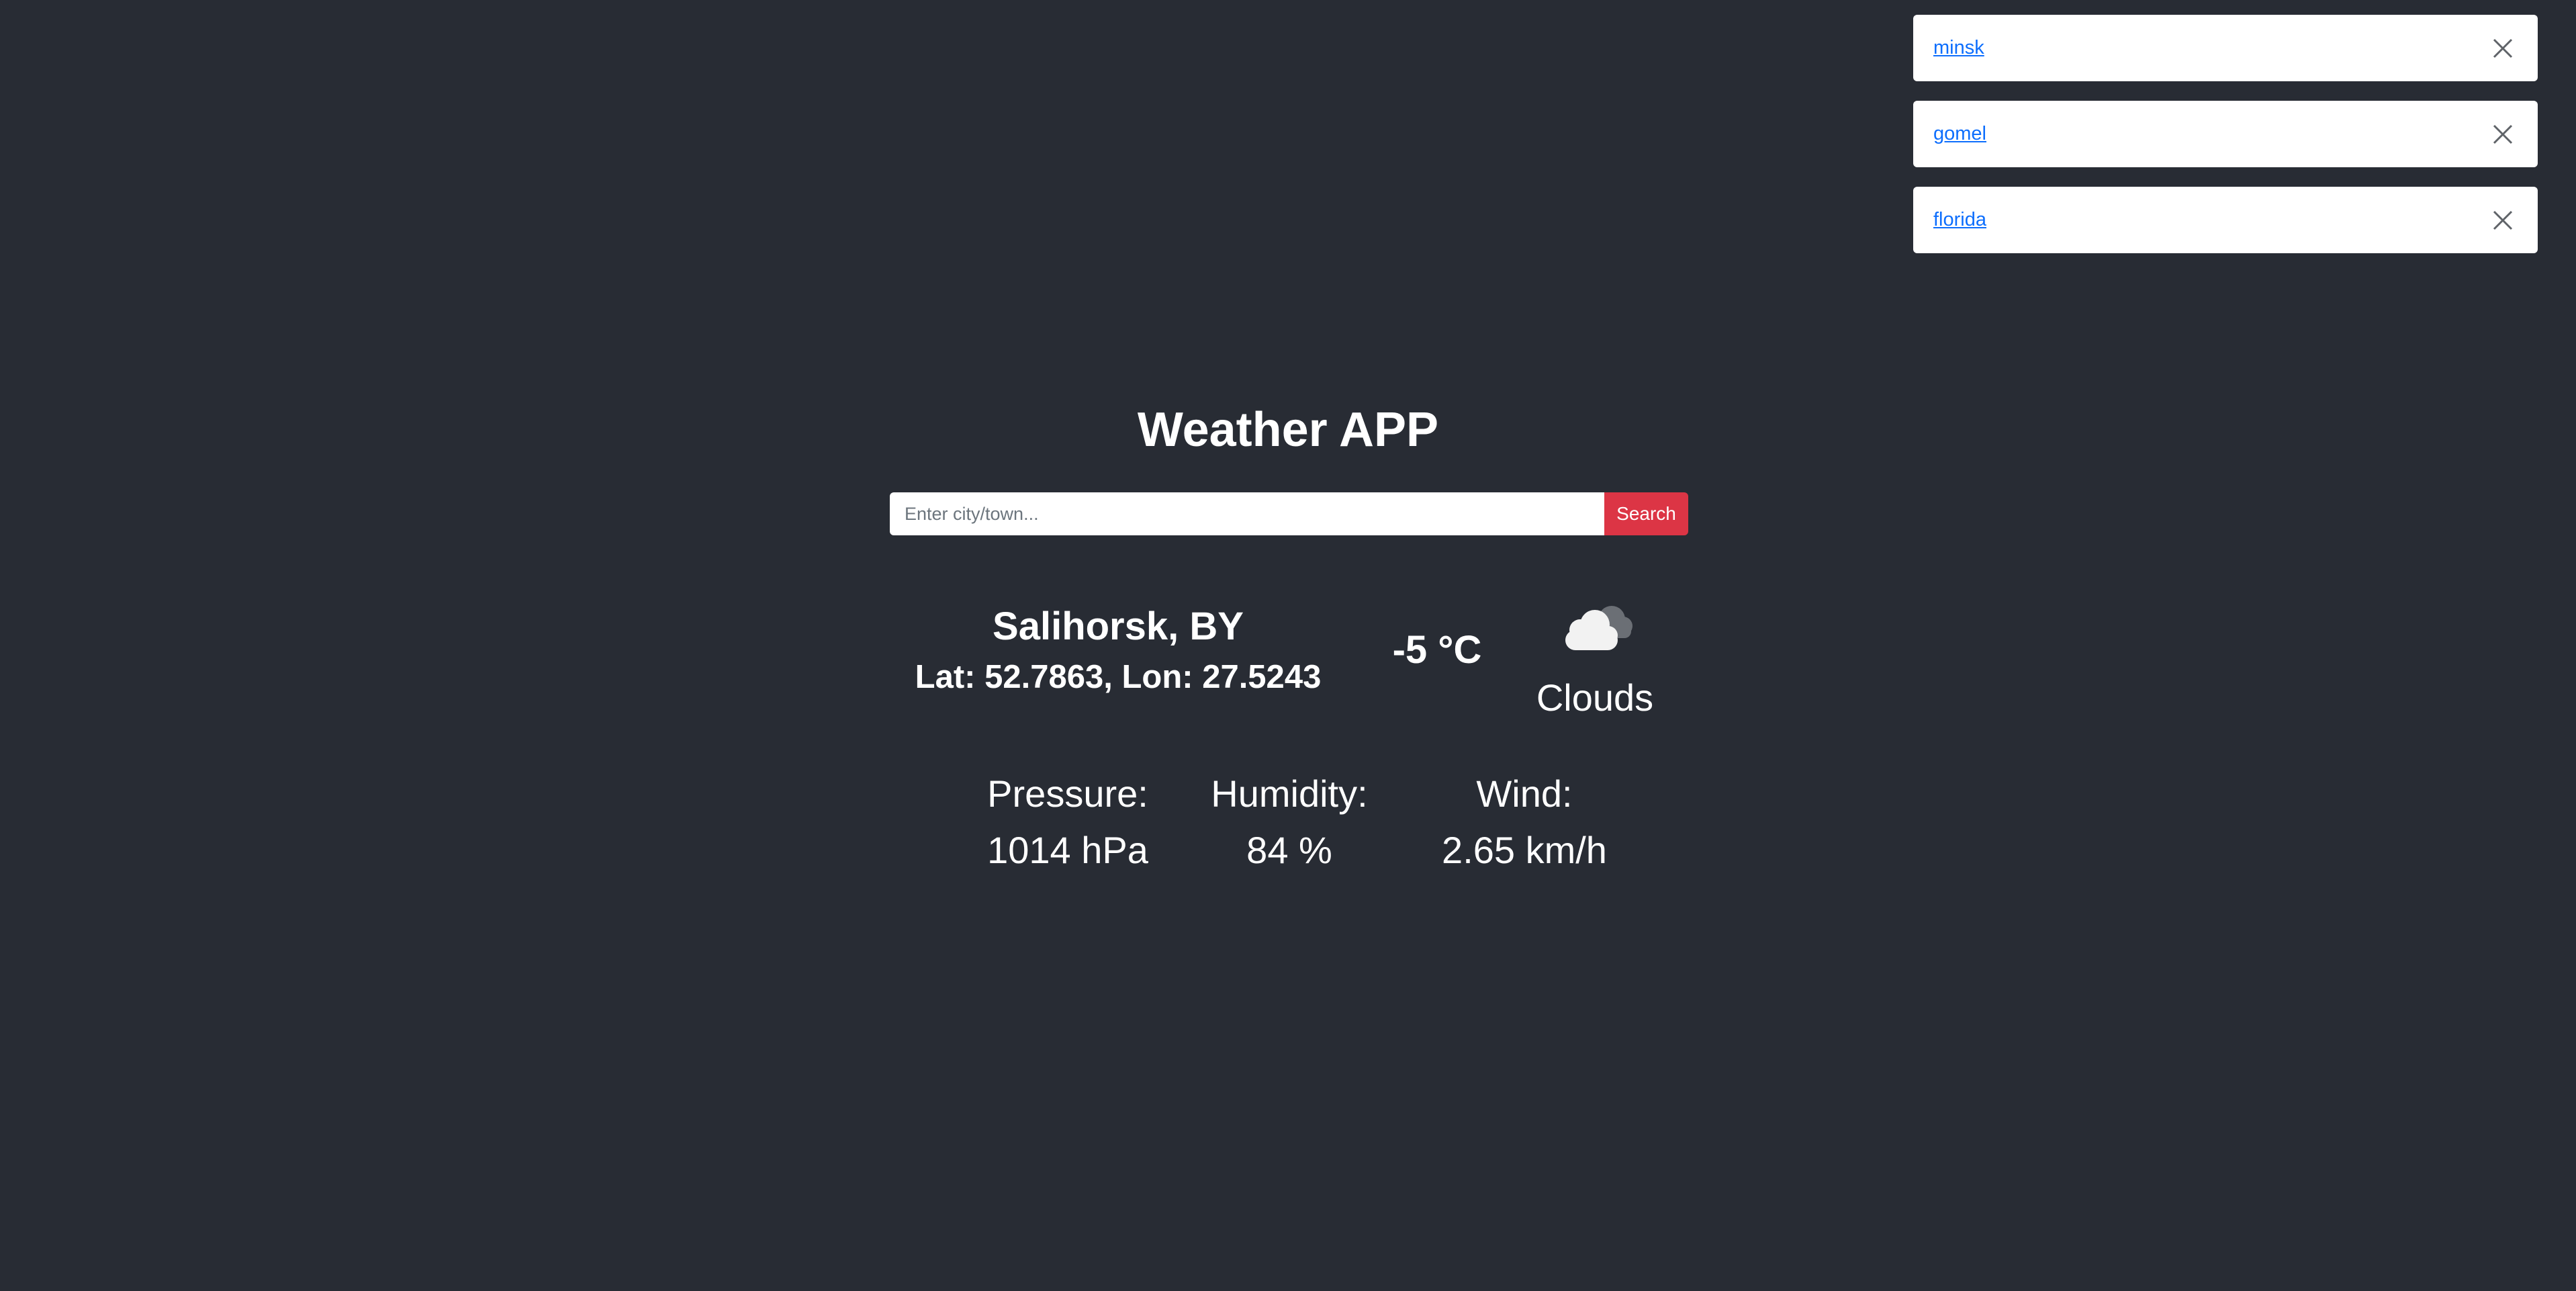 The width and height of the screenshot is (2576, 1291). What do you see at coordinates (1289, 793) in the screenshot?
I see `humidity-label: Humidity:` at bounding box center [1289, 793].